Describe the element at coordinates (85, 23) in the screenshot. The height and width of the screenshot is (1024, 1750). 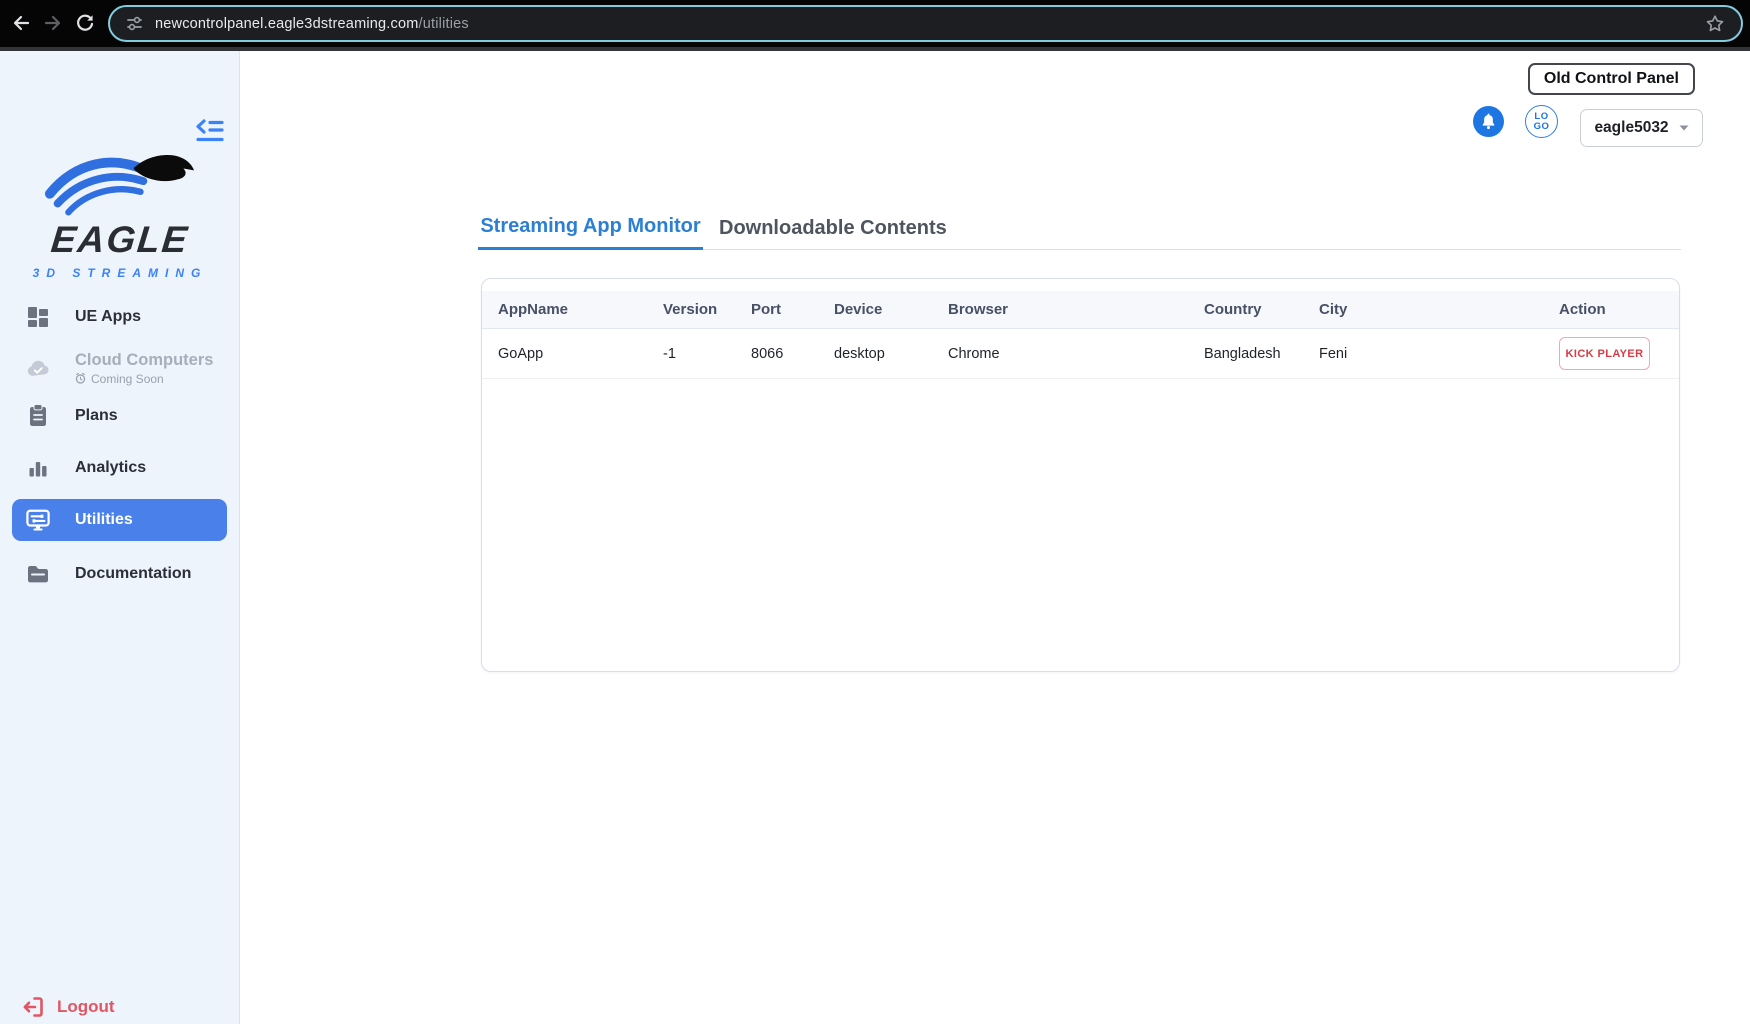
I see `reload-icon` at that location.